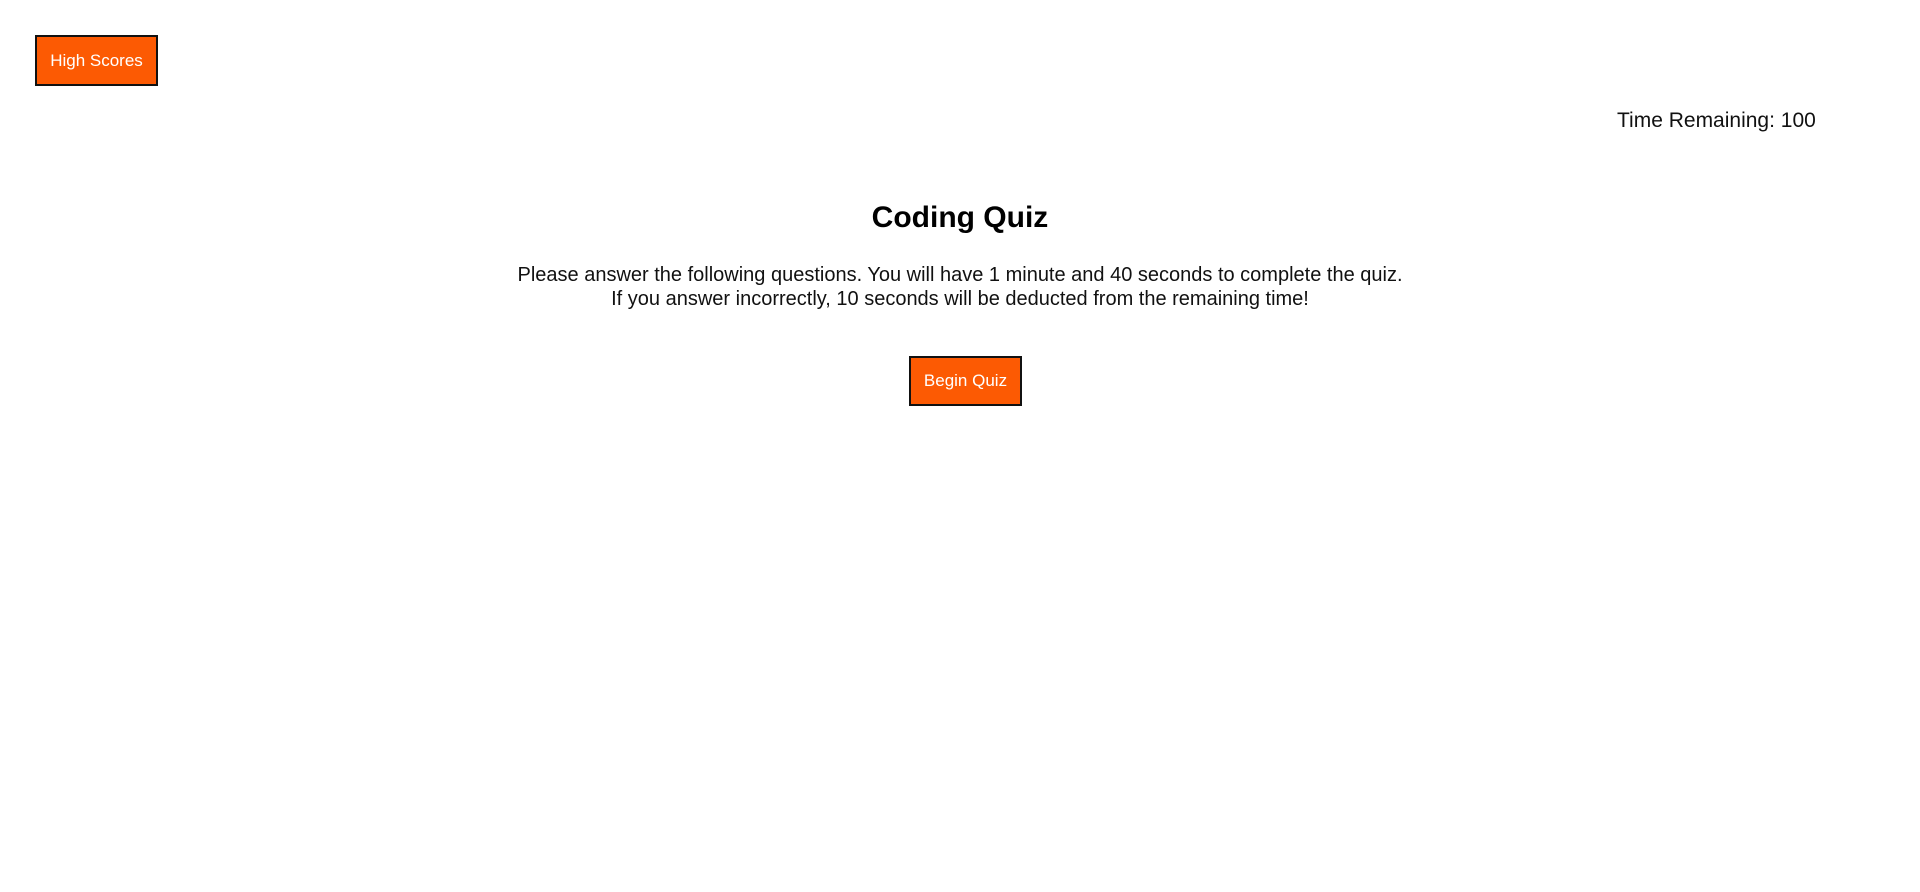 This screenshot has height=892, width=1920. I want to click on high-scores-button: High Scores, so click(96, 60).